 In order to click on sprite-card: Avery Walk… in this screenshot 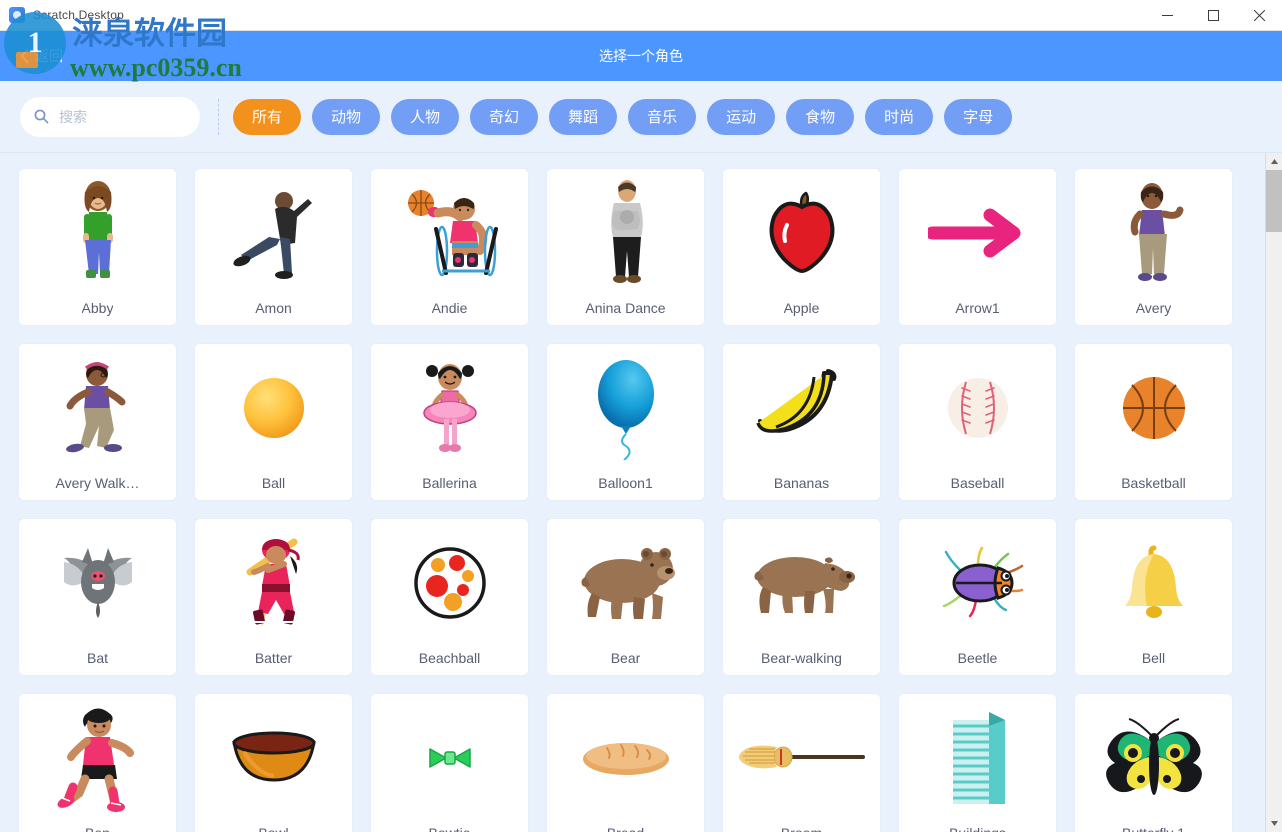, I will do `click(97, 422)`.